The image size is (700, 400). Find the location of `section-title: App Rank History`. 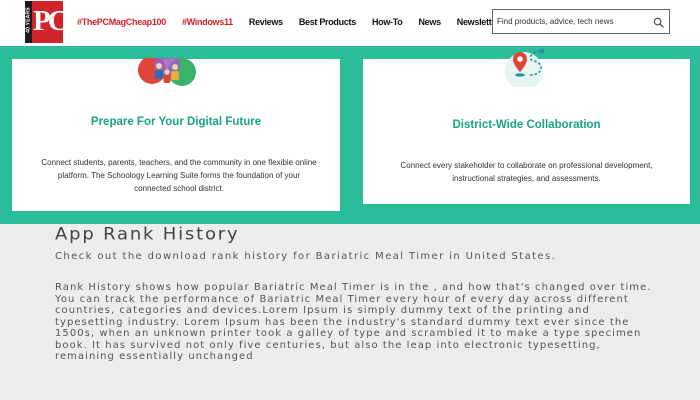

section-title: App Rank History is located at coordinates (147, 235).